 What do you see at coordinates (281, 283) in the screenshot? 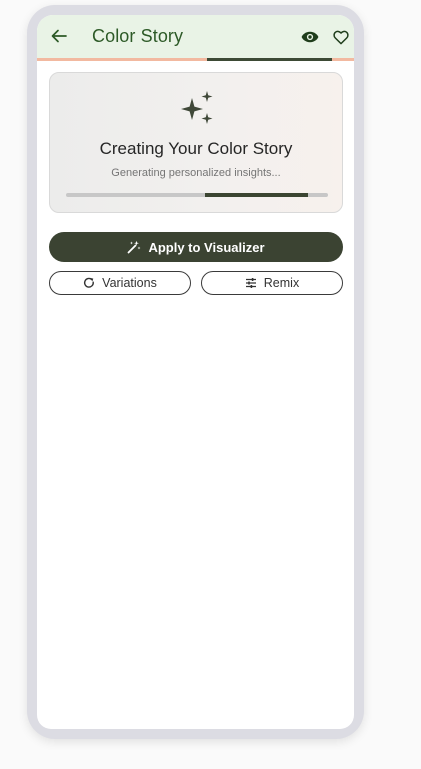
I see `remix-button-label: Remix` at bounding box center [281, 283].